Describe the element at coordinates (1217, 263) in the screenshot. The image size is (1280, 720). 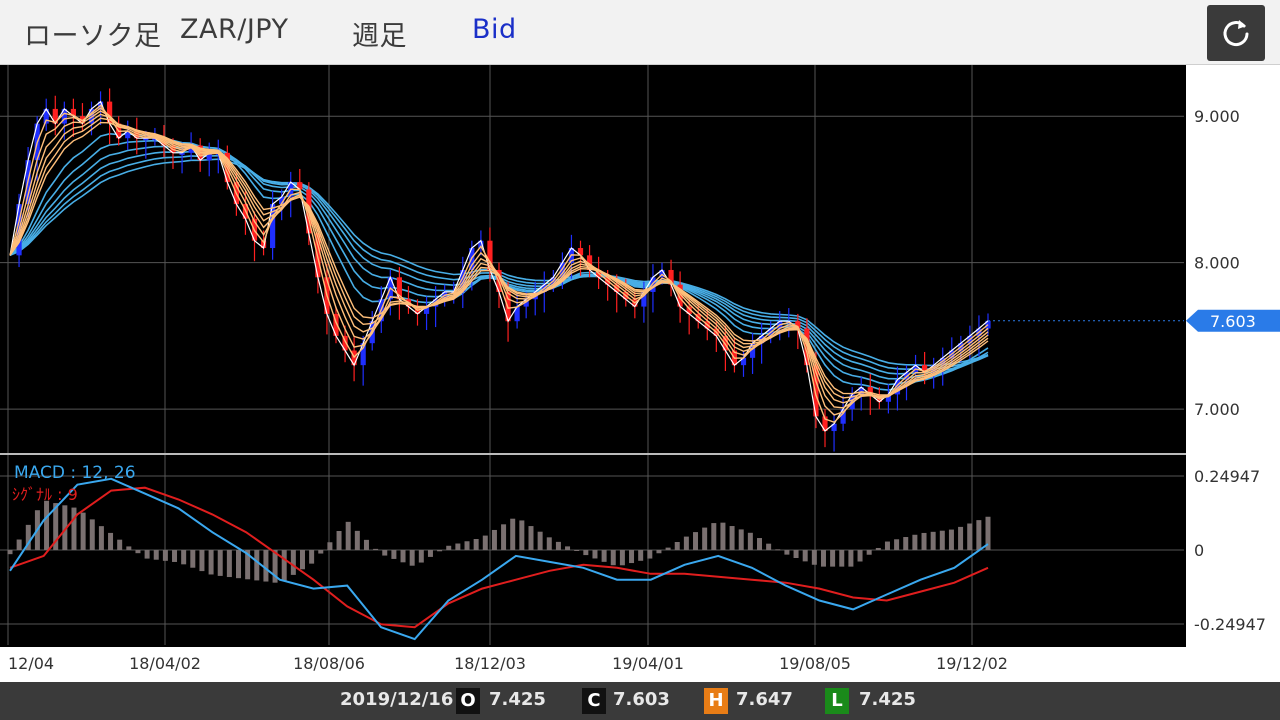
I see `price-tick-label: 8.000` at that location.